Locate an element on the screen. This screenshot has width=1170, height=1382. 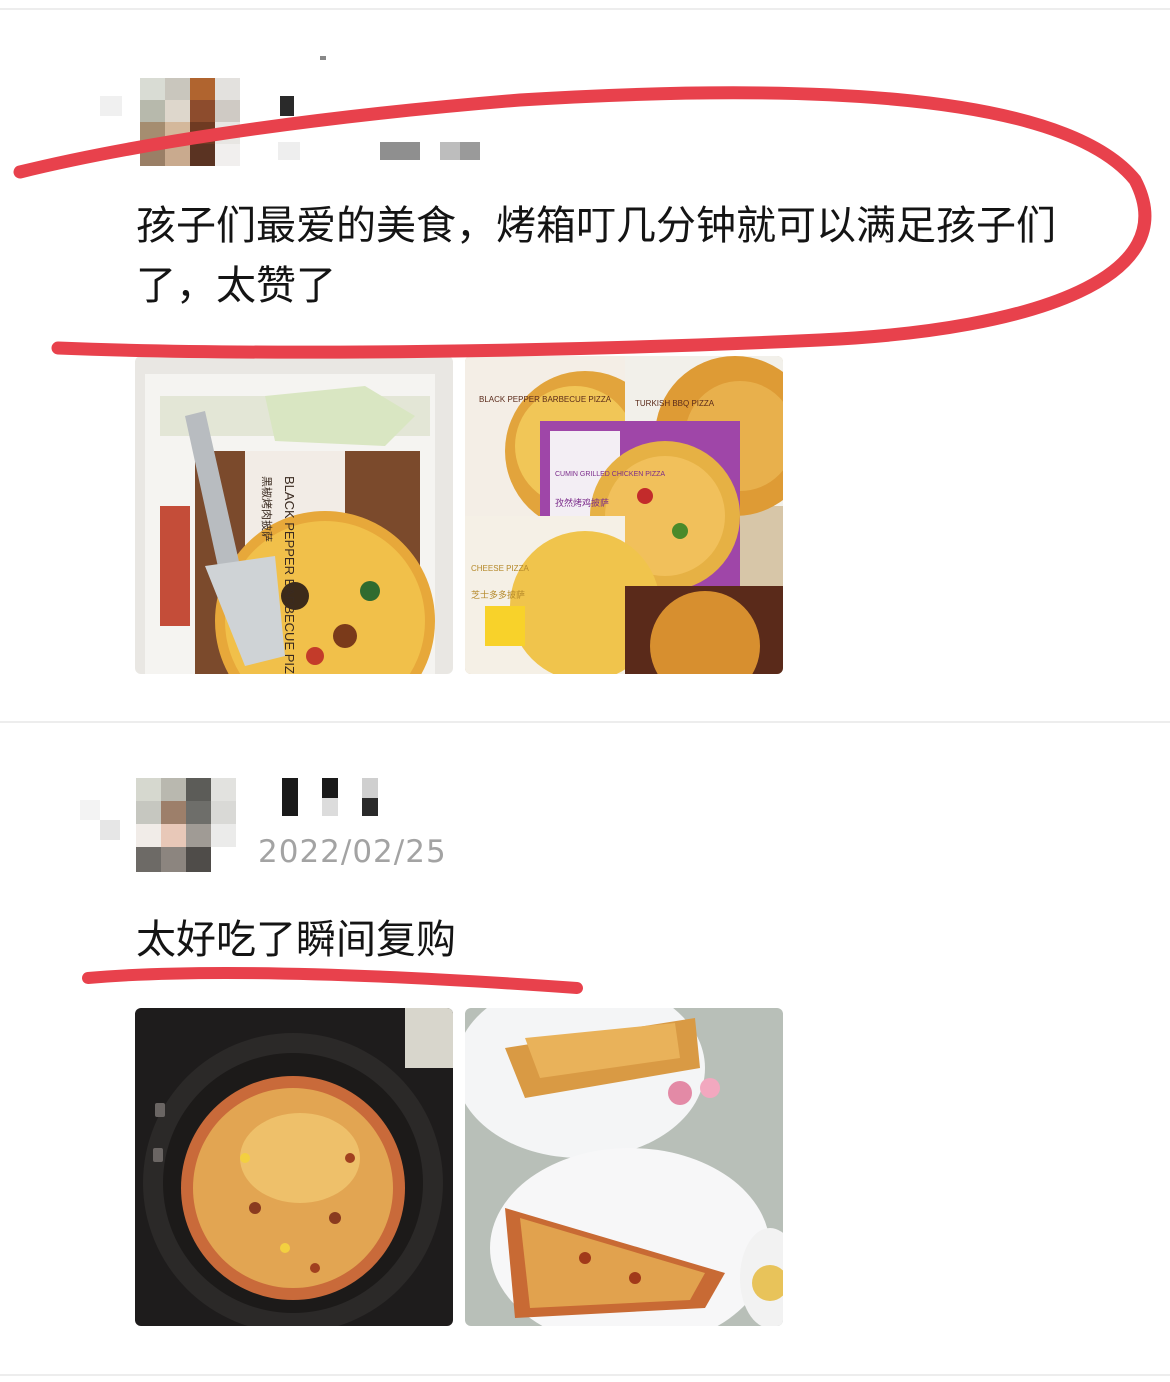
pizza-slices-photo is located at coordinates (624, 1167).